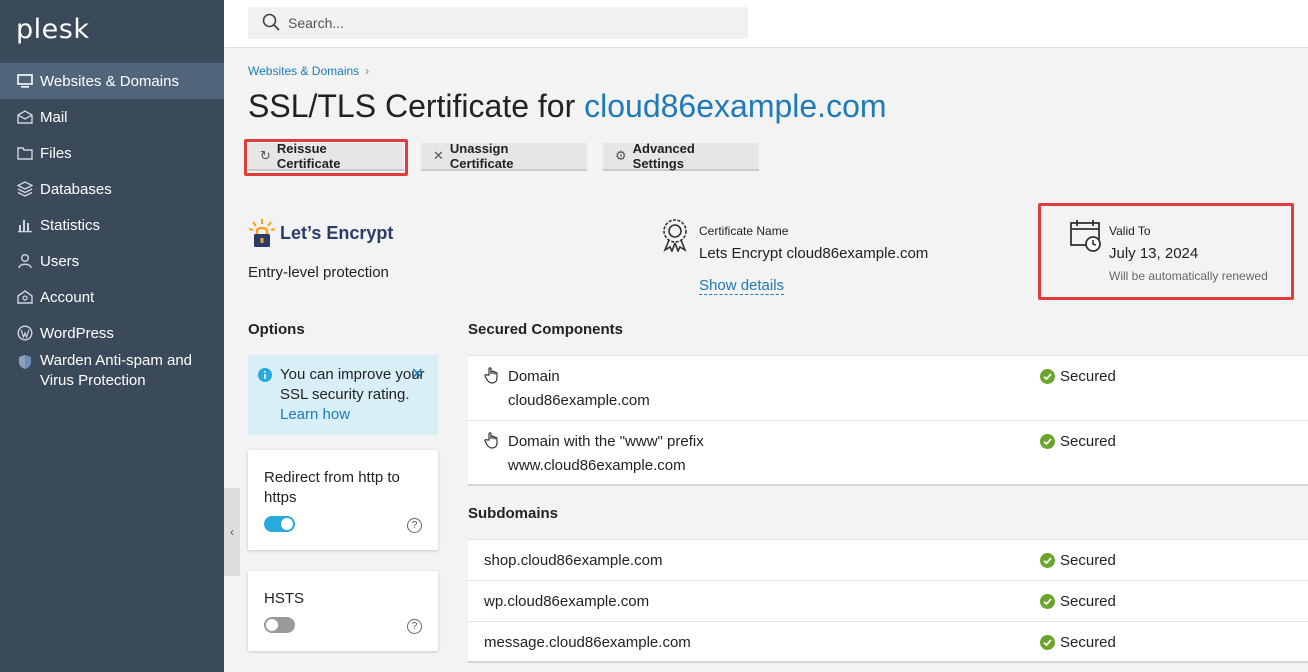  Describe the element at coordinates (663, 156) in the screenshot. I see `advanced-settings-label: Advanced Settings` at that location.